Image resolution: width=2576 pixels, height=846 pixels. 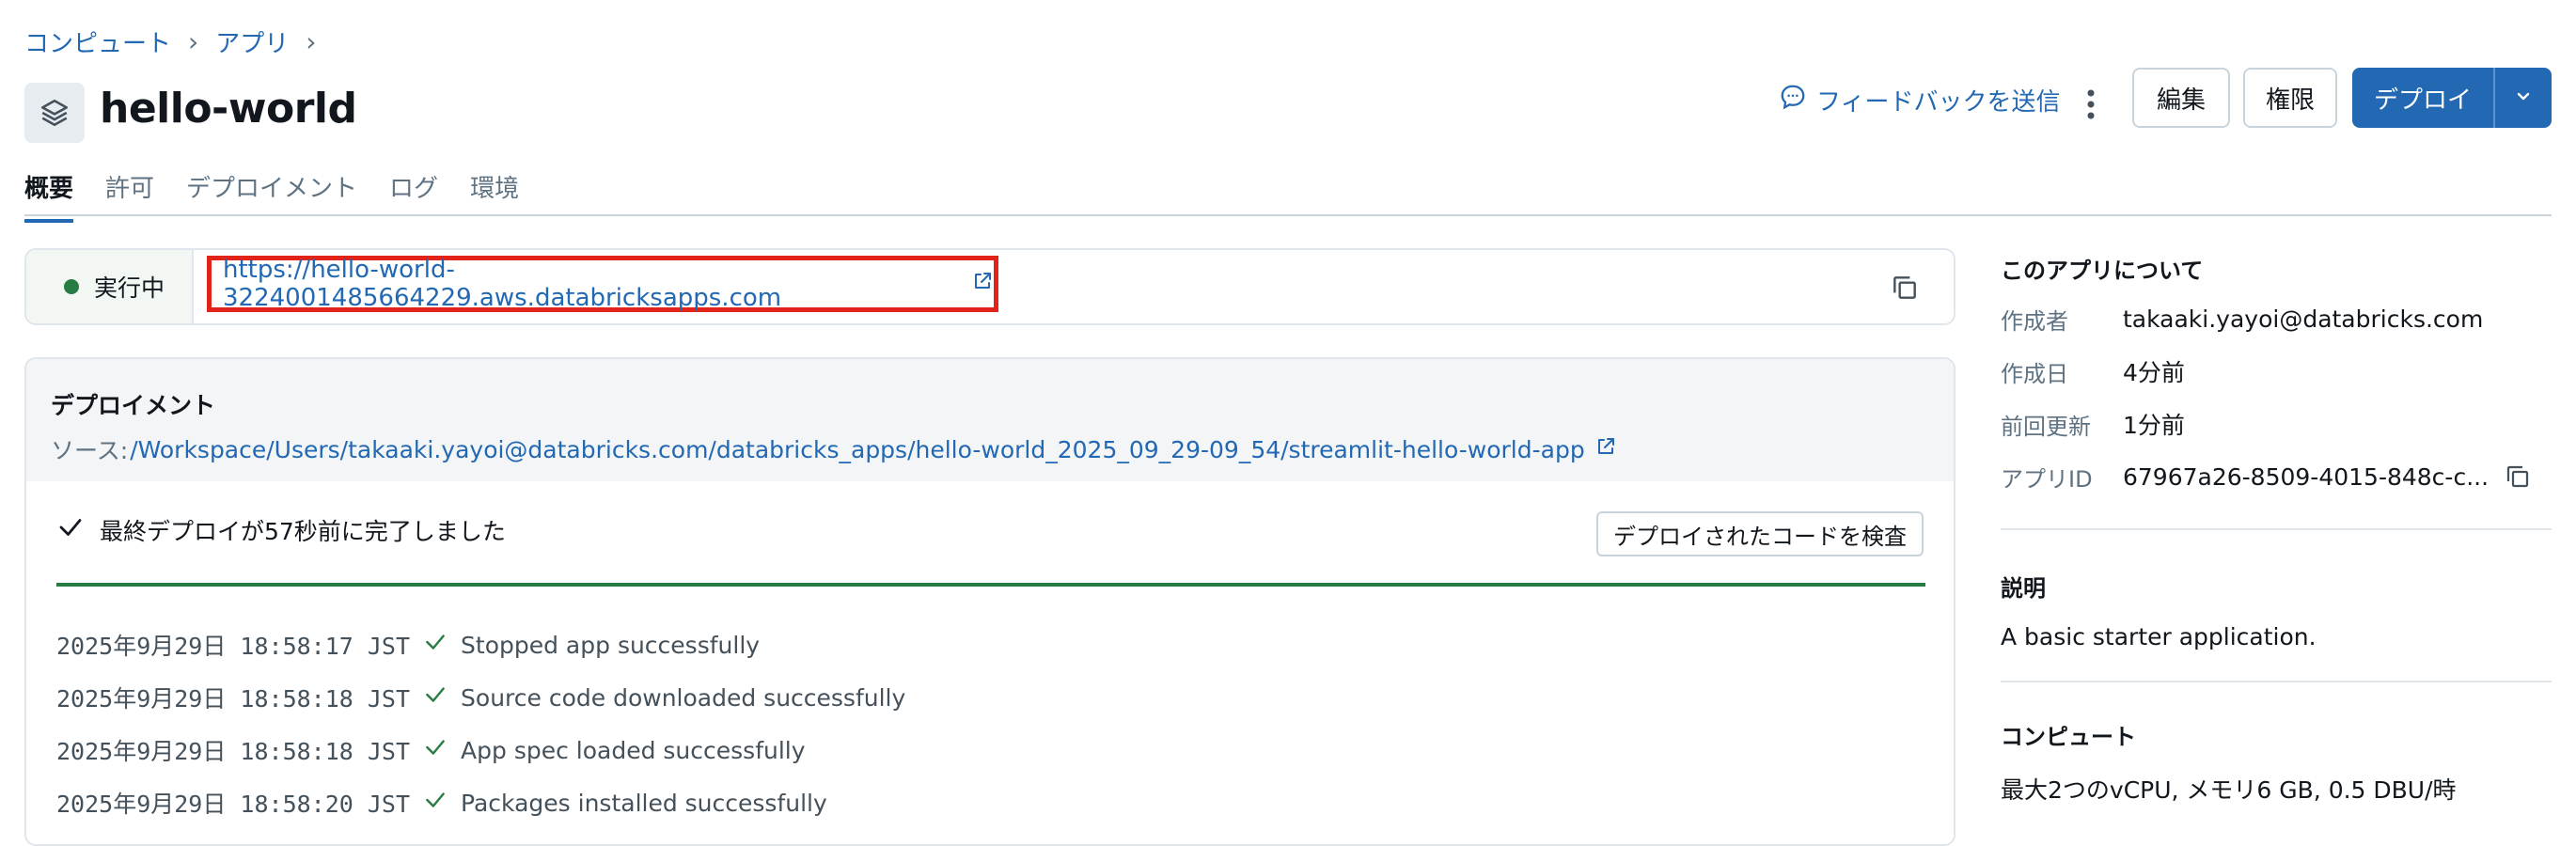 What do you see at coordinates (2091, 104) in the screenshot?
I see `more-options-icon` at bounding box center [2091, 104].